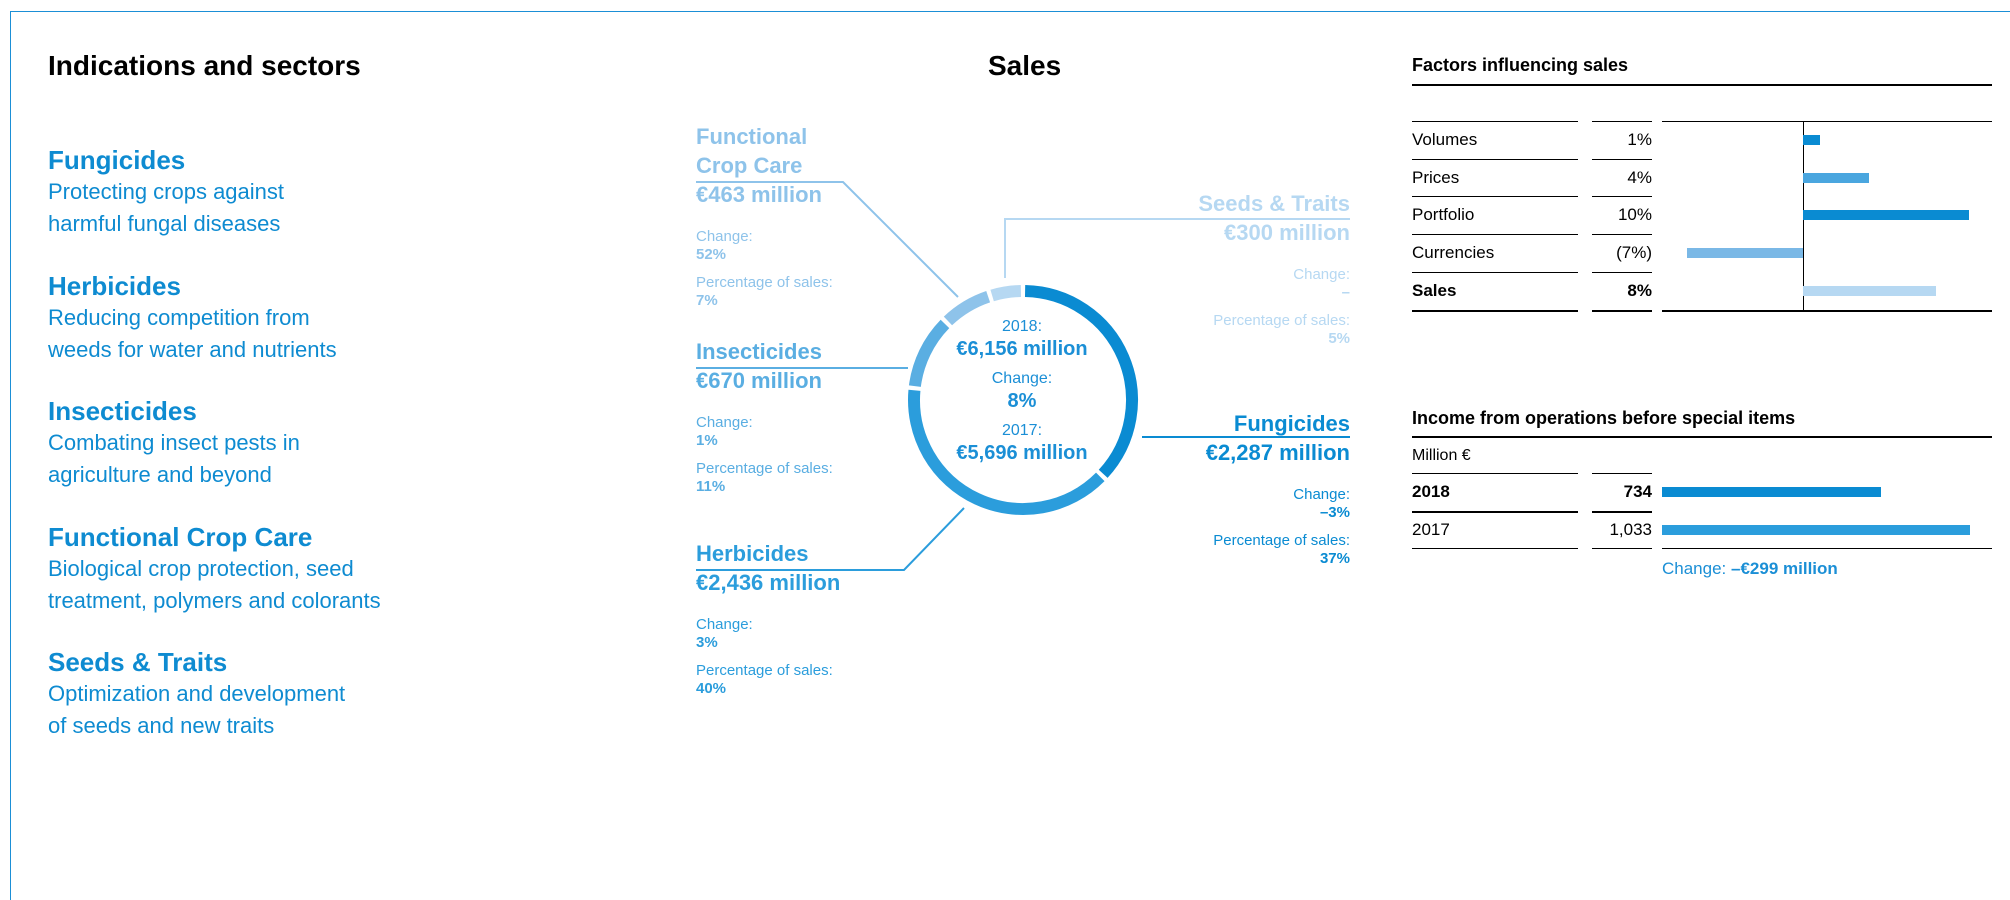 The width and height of the screenshot is (2010, 900). Describe the element at coordinates (1634, 215) in the screenshot. I see `factor-value: 10%` at that location.